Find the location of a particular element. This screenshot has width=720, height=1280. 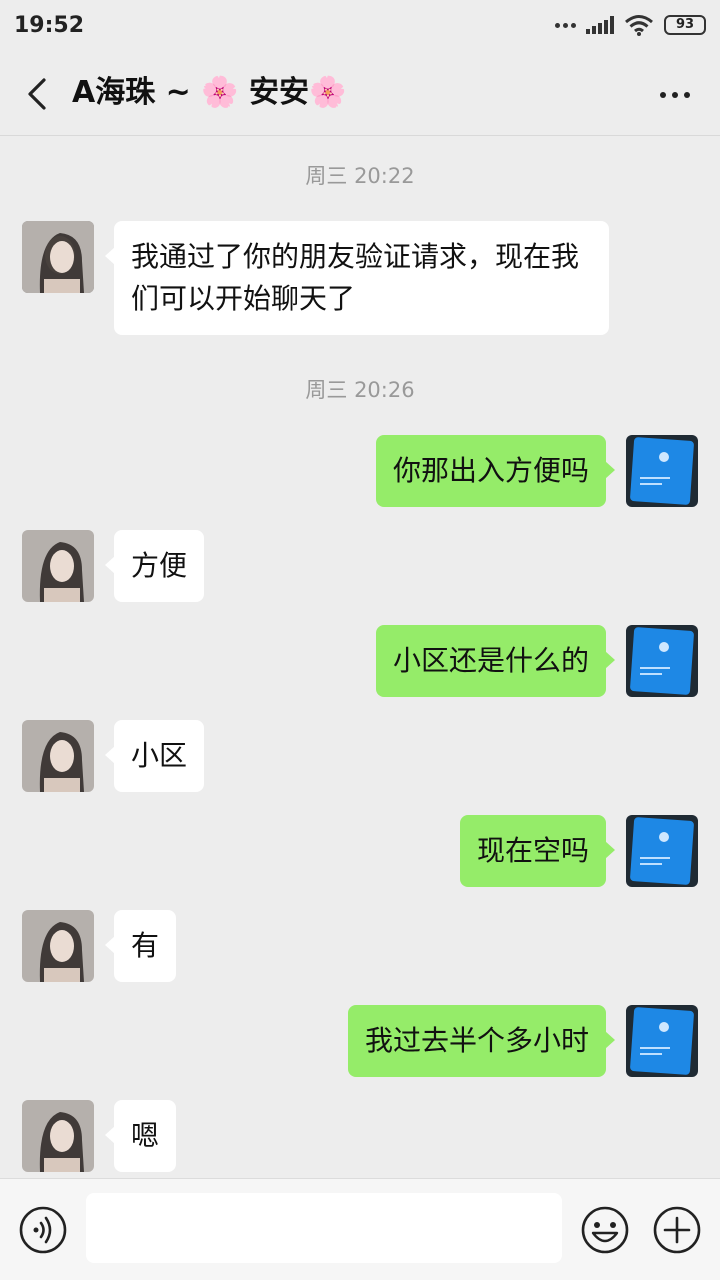

plus-more-icon is located at coordinates (677, 1230).